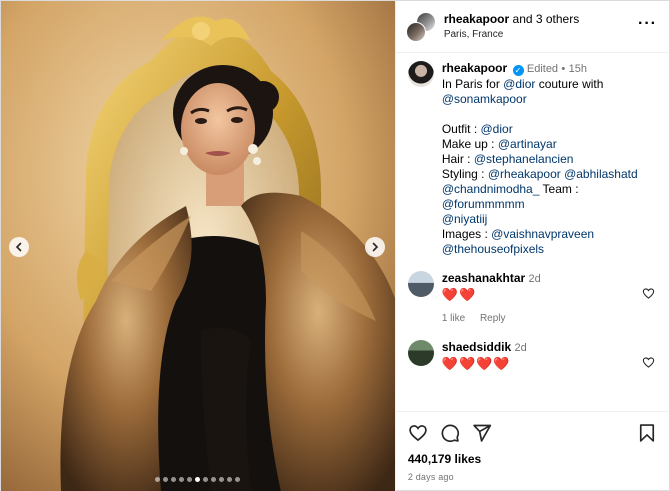 Image resolution: width=670 pixels, height=491 pixels. Describe the element at coordinates (546, 19) in the screenshot. I see `header-others: and 3 others` at that location.